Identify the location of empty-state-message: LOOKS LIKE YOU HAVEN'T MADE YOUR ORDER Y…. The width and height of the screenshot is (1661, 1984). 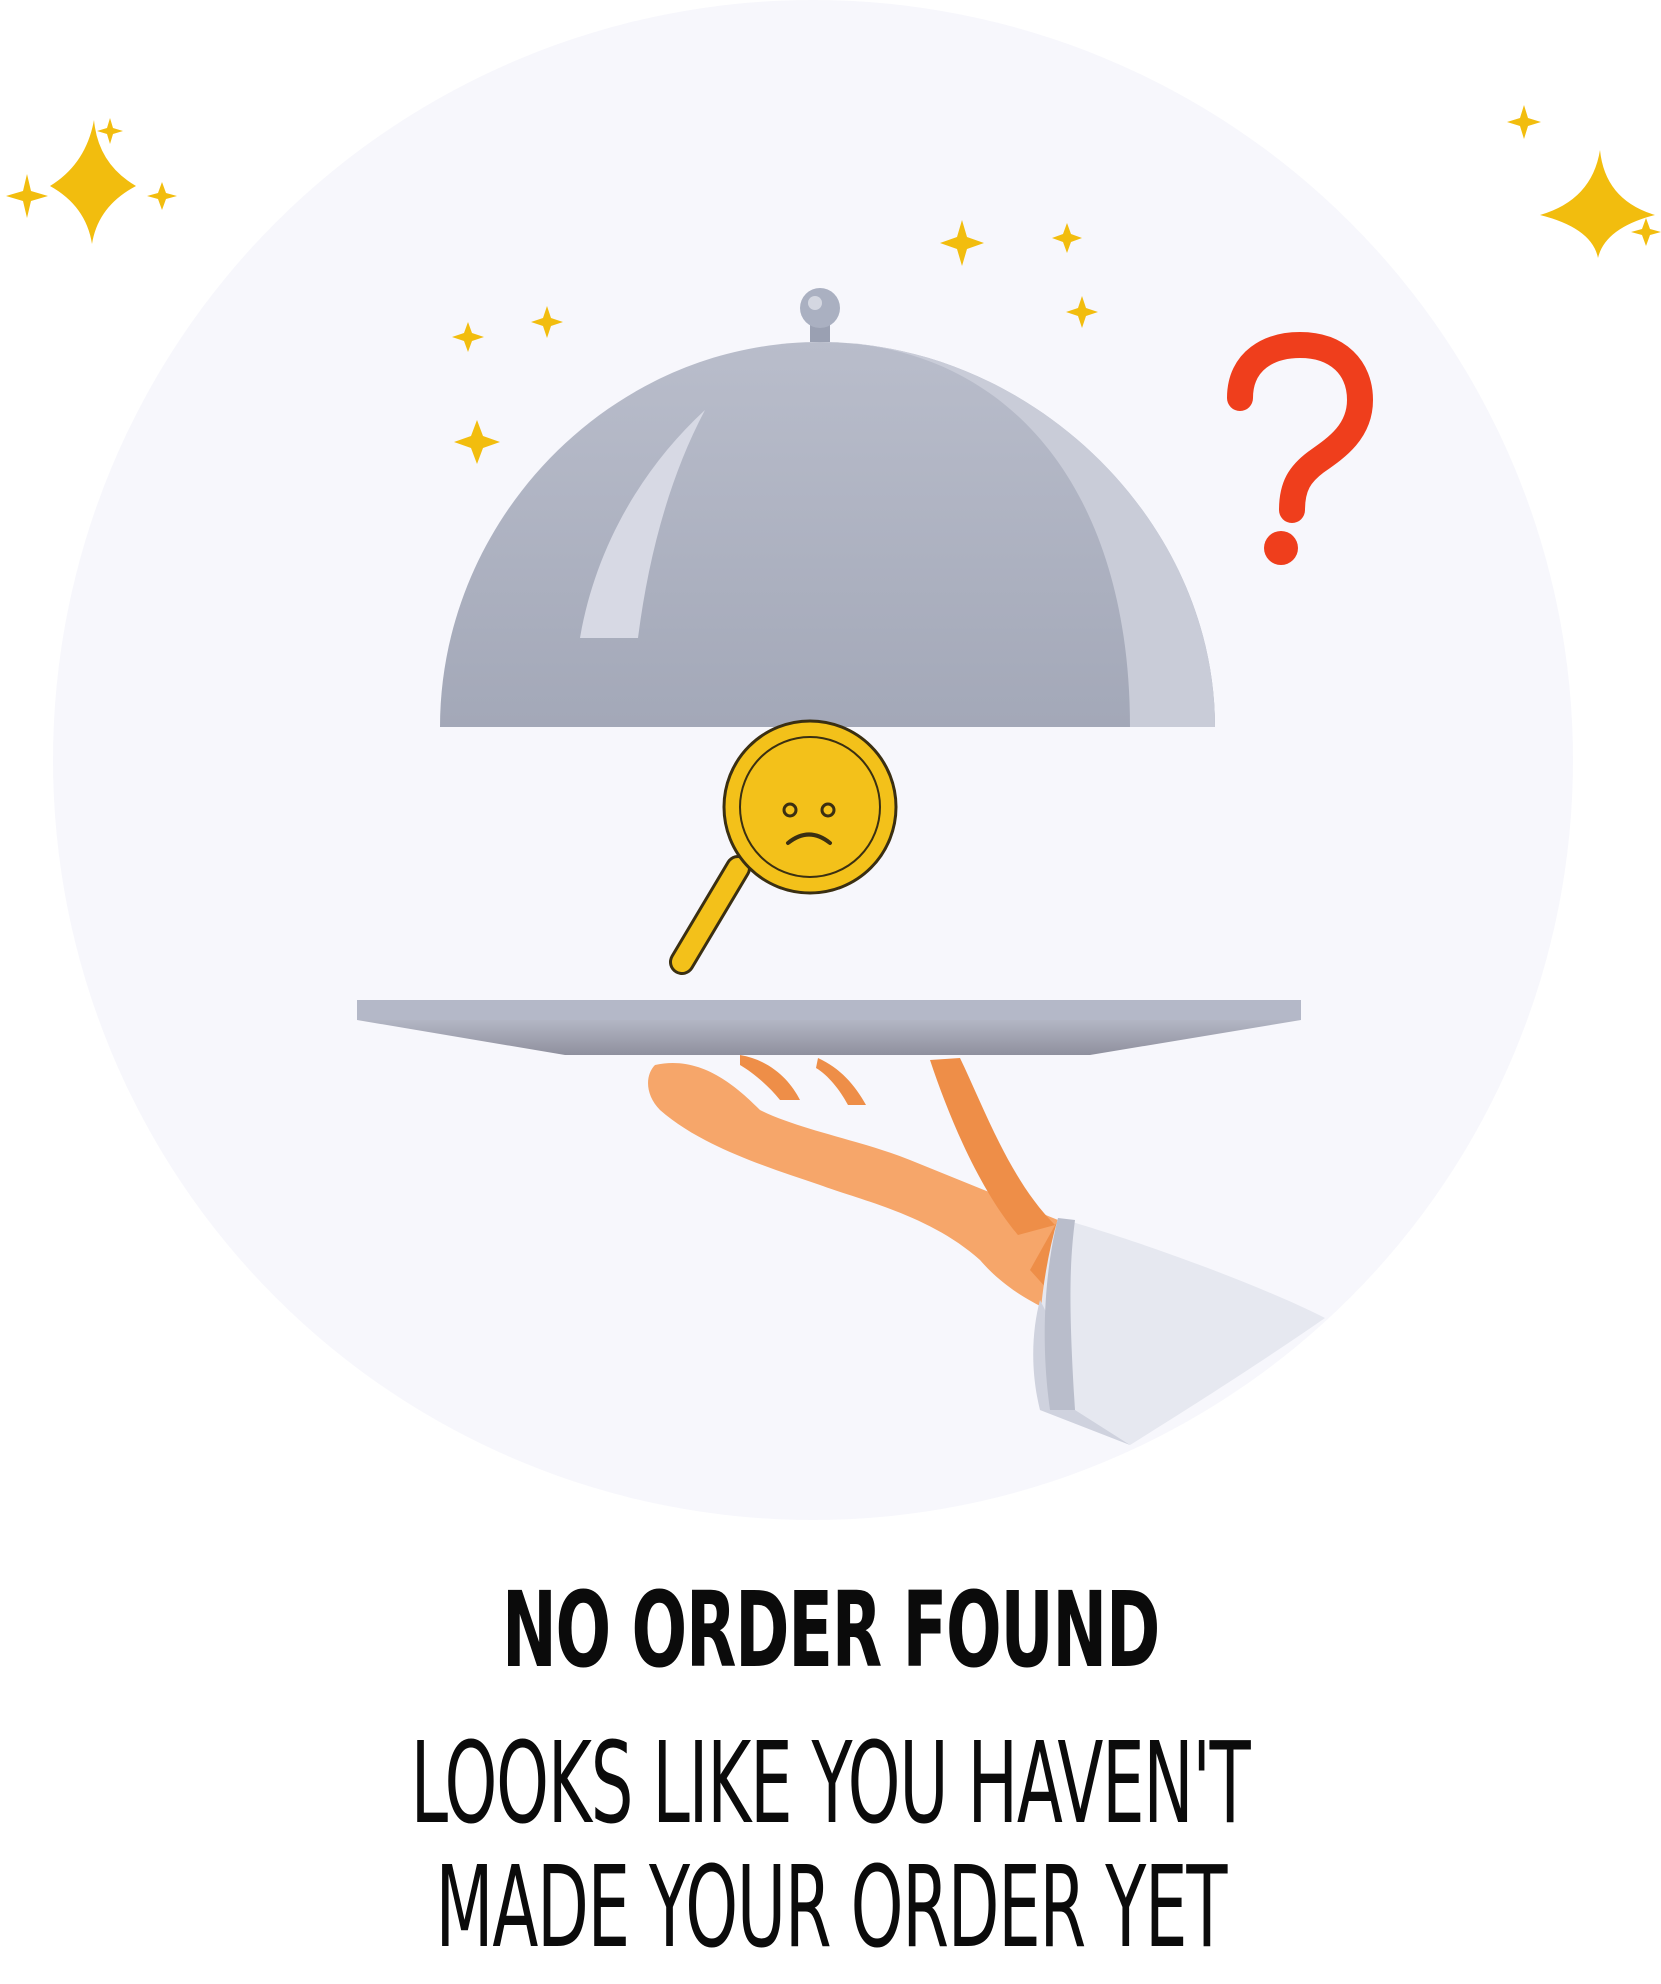
(830, 1846).